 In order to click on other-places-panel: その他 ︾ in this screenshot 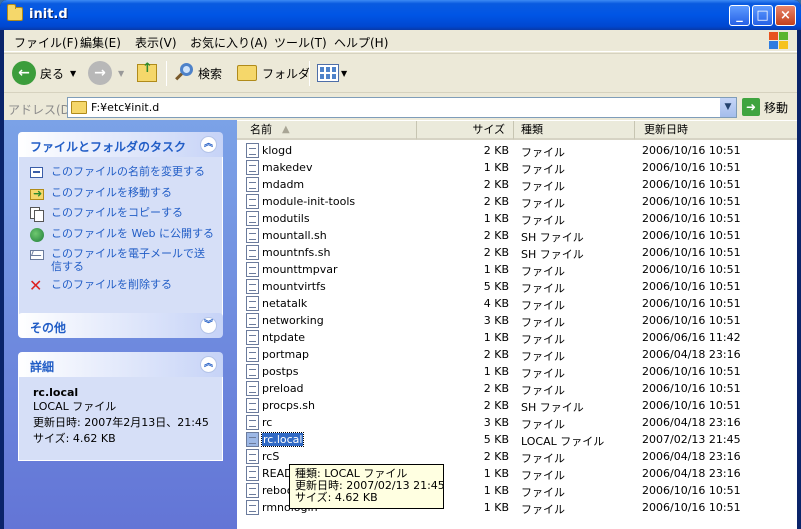, I will do `click(120, 325)`.